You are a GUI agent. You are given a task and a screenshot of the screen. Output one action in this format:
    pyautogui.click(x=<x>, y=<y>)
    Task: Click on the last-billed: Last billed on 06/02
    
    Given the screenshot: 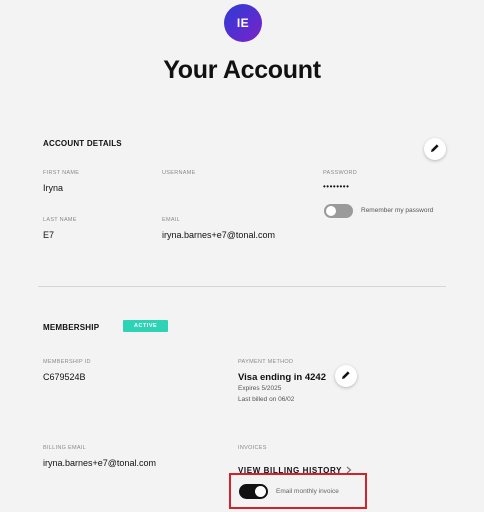 What is the action you would take?
    pyautogui.click(x=266, y=399)
    